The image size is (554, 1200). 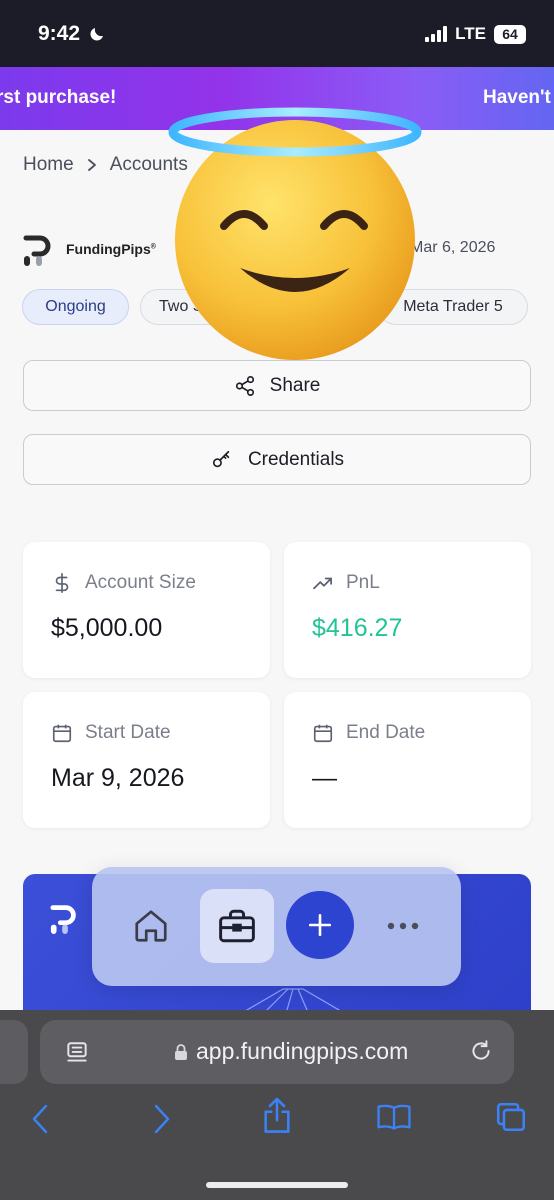 What do you see at coordinates (324, 778) in the screenshot?
I see `end-date-value: —` at bounding box center [324, 778].